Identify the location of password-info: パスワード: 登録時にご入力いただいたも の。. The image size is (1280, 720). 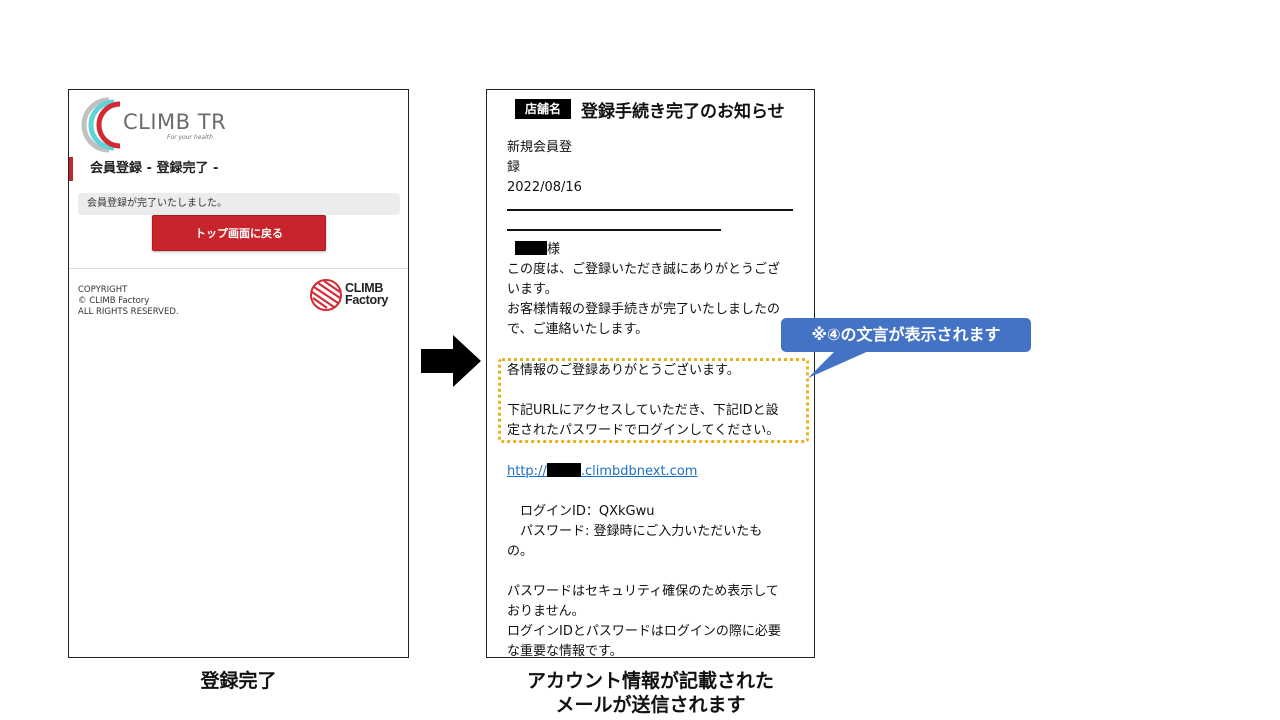
(652, 542).